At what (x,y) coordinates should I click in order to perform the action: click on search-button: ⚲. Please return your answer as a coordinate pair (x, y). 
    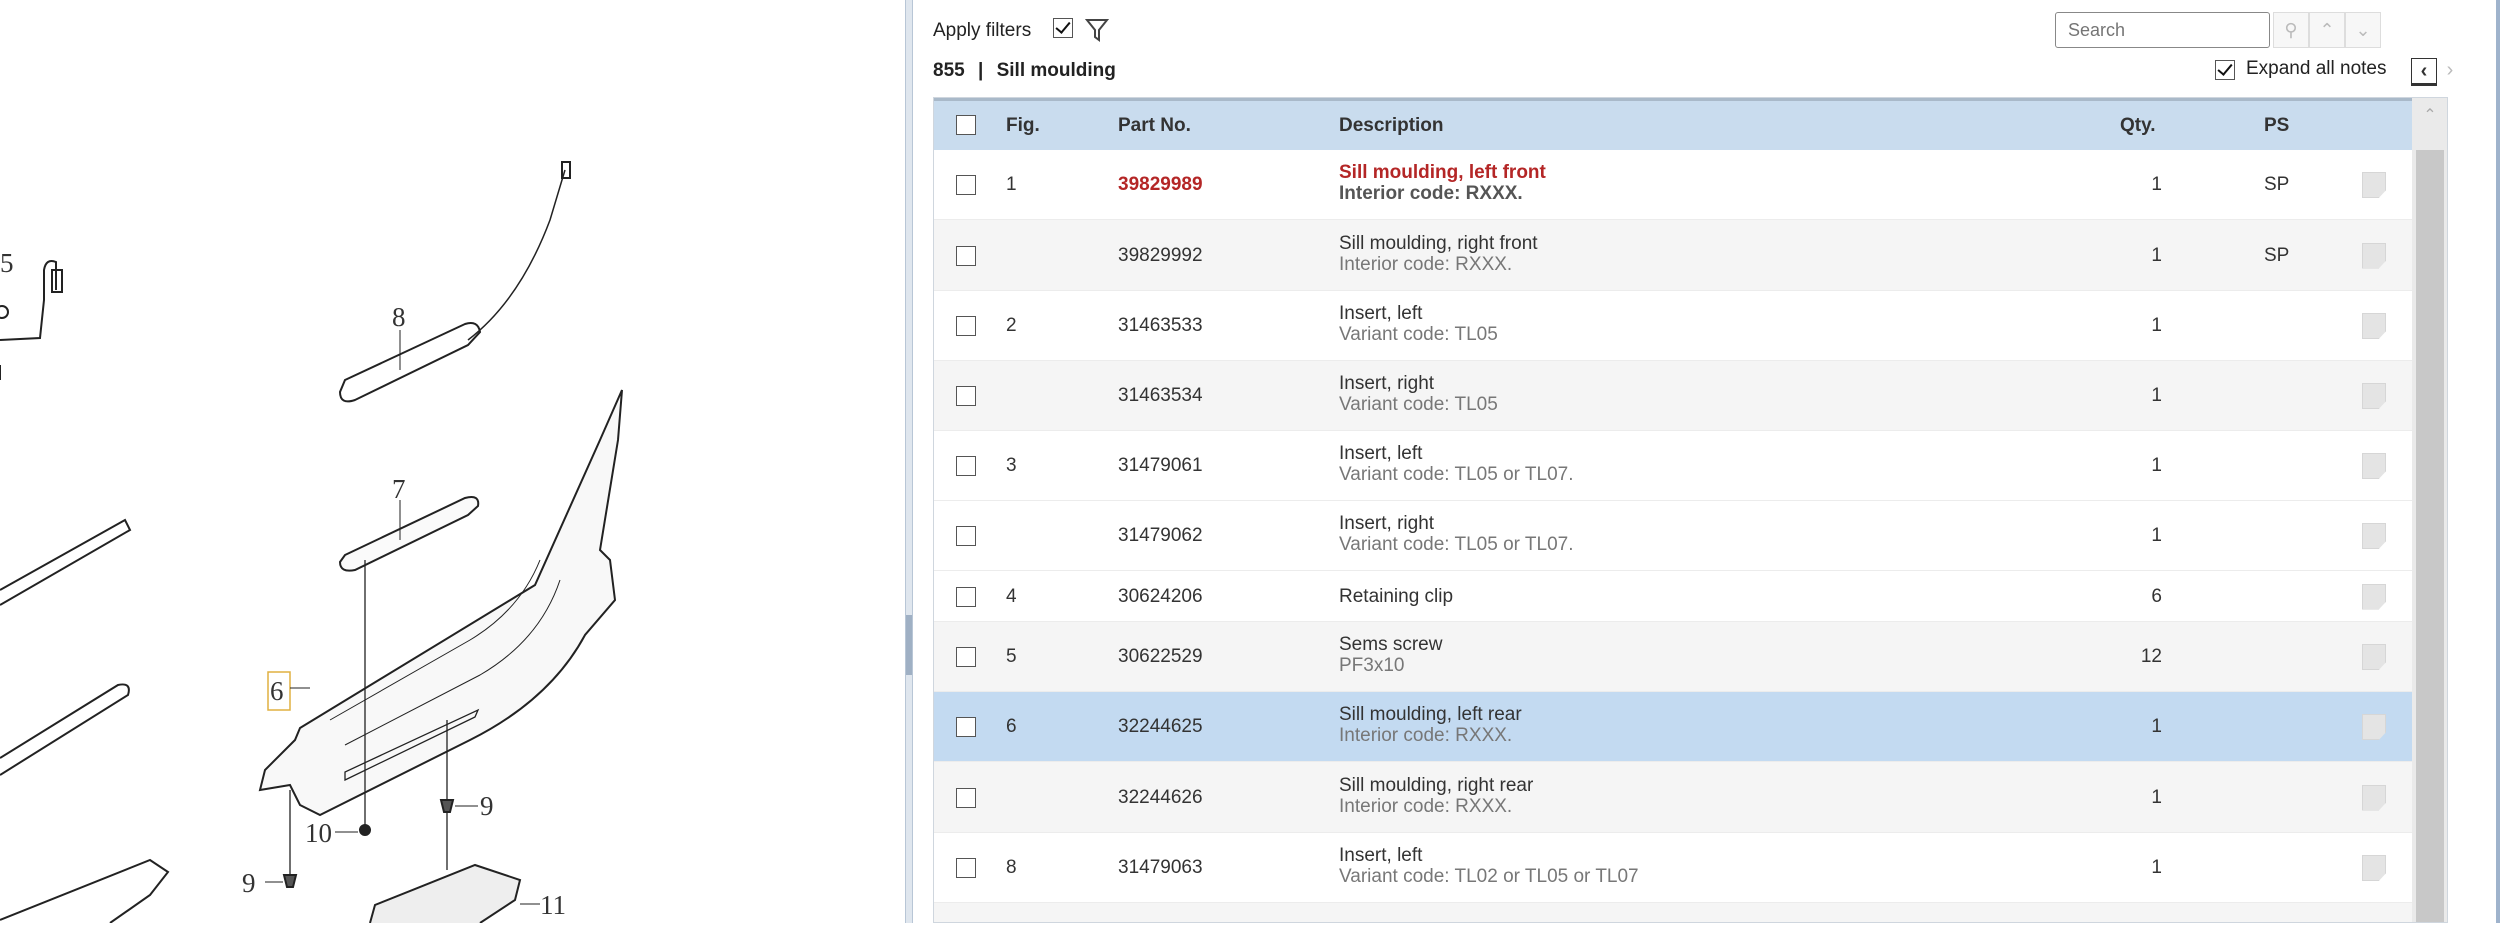
    Looking at the image, I should click on (2291, 30).